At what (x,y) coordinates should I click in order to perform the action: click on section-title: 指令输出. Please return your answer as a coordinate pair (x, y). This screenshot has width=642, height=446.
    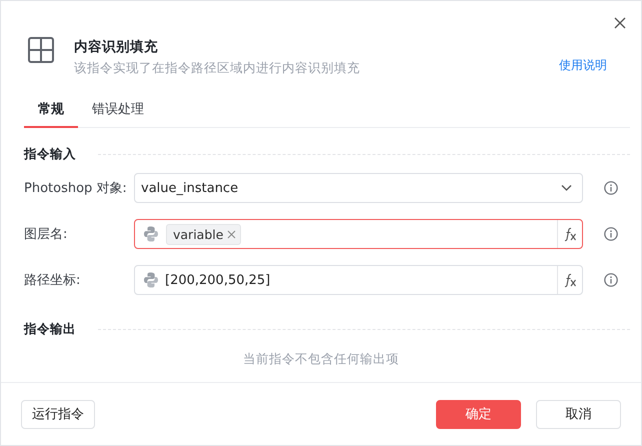
    Looking at the image, I should click on (50, 329).